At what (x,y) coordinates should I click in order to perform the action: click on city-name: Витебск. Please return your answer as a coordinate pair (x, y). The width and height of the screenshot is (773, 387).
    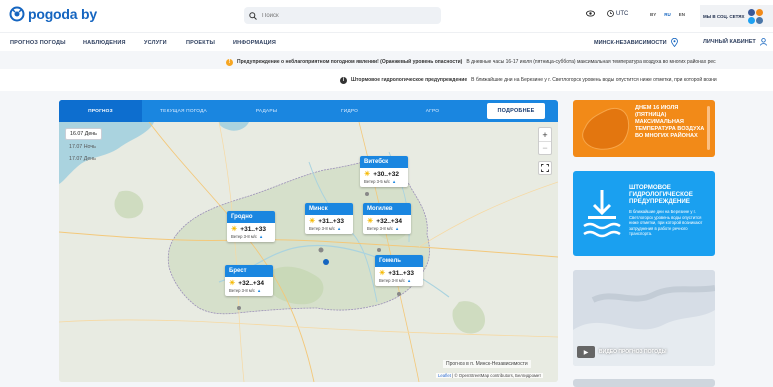
    Looking at the image, I should click on (384, 162).